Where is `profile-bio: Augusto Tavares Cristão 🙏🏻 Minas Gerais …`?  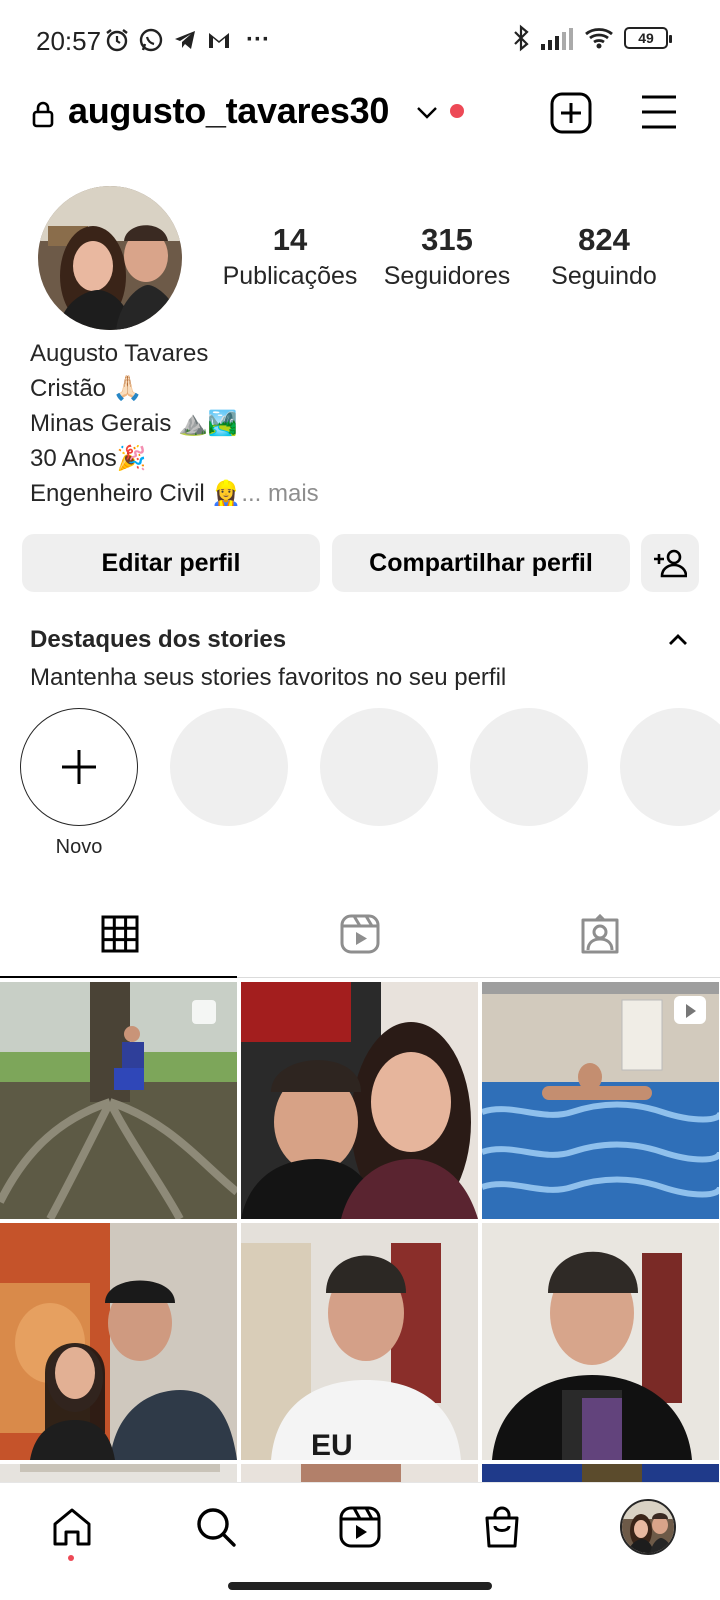 profile-bio: Augusto Tavares Cristão 🙏🏻 Minas Gerais … is located at coordinates (174, 423).